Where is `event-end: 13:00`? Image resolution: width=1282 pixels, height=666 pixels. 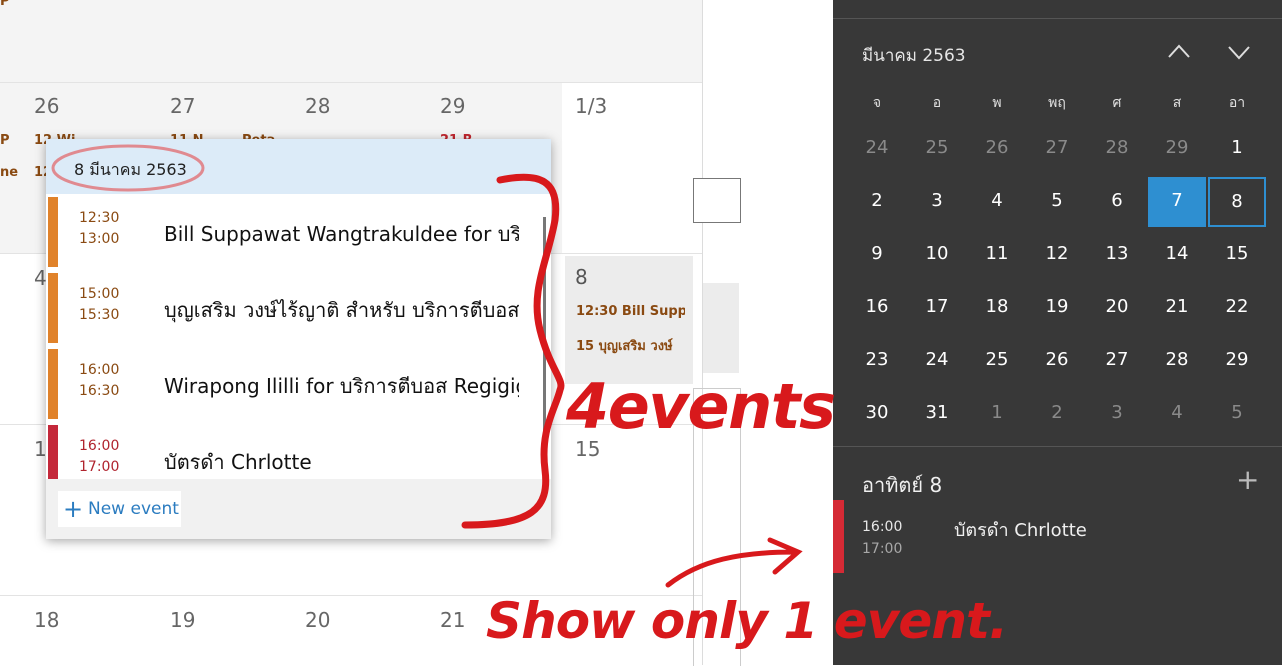 event-end: 13:00 is located at coordinates (99, 239).